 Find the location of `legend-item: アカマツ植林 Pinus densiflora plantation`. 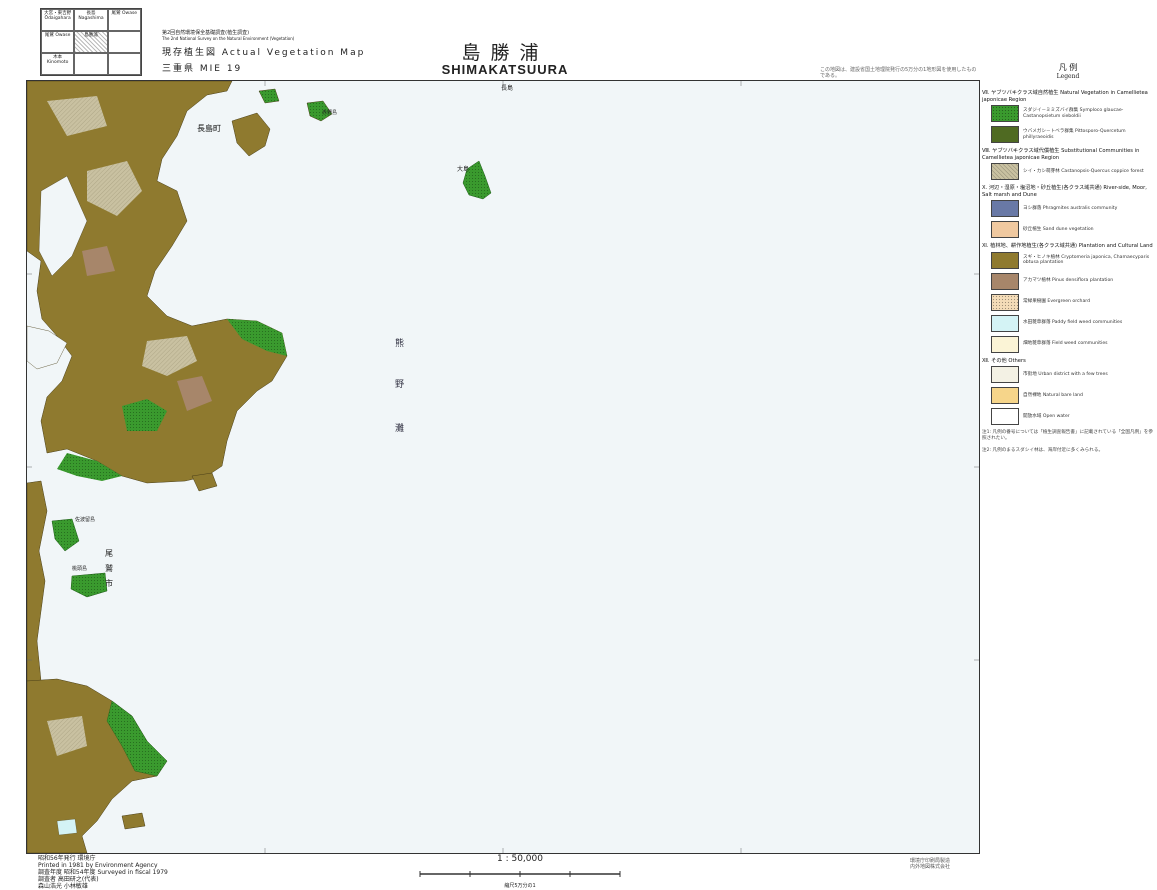

legend-item: アカマツ植林 Pinus densiflora plantation is located at coordinates (1072, 281).